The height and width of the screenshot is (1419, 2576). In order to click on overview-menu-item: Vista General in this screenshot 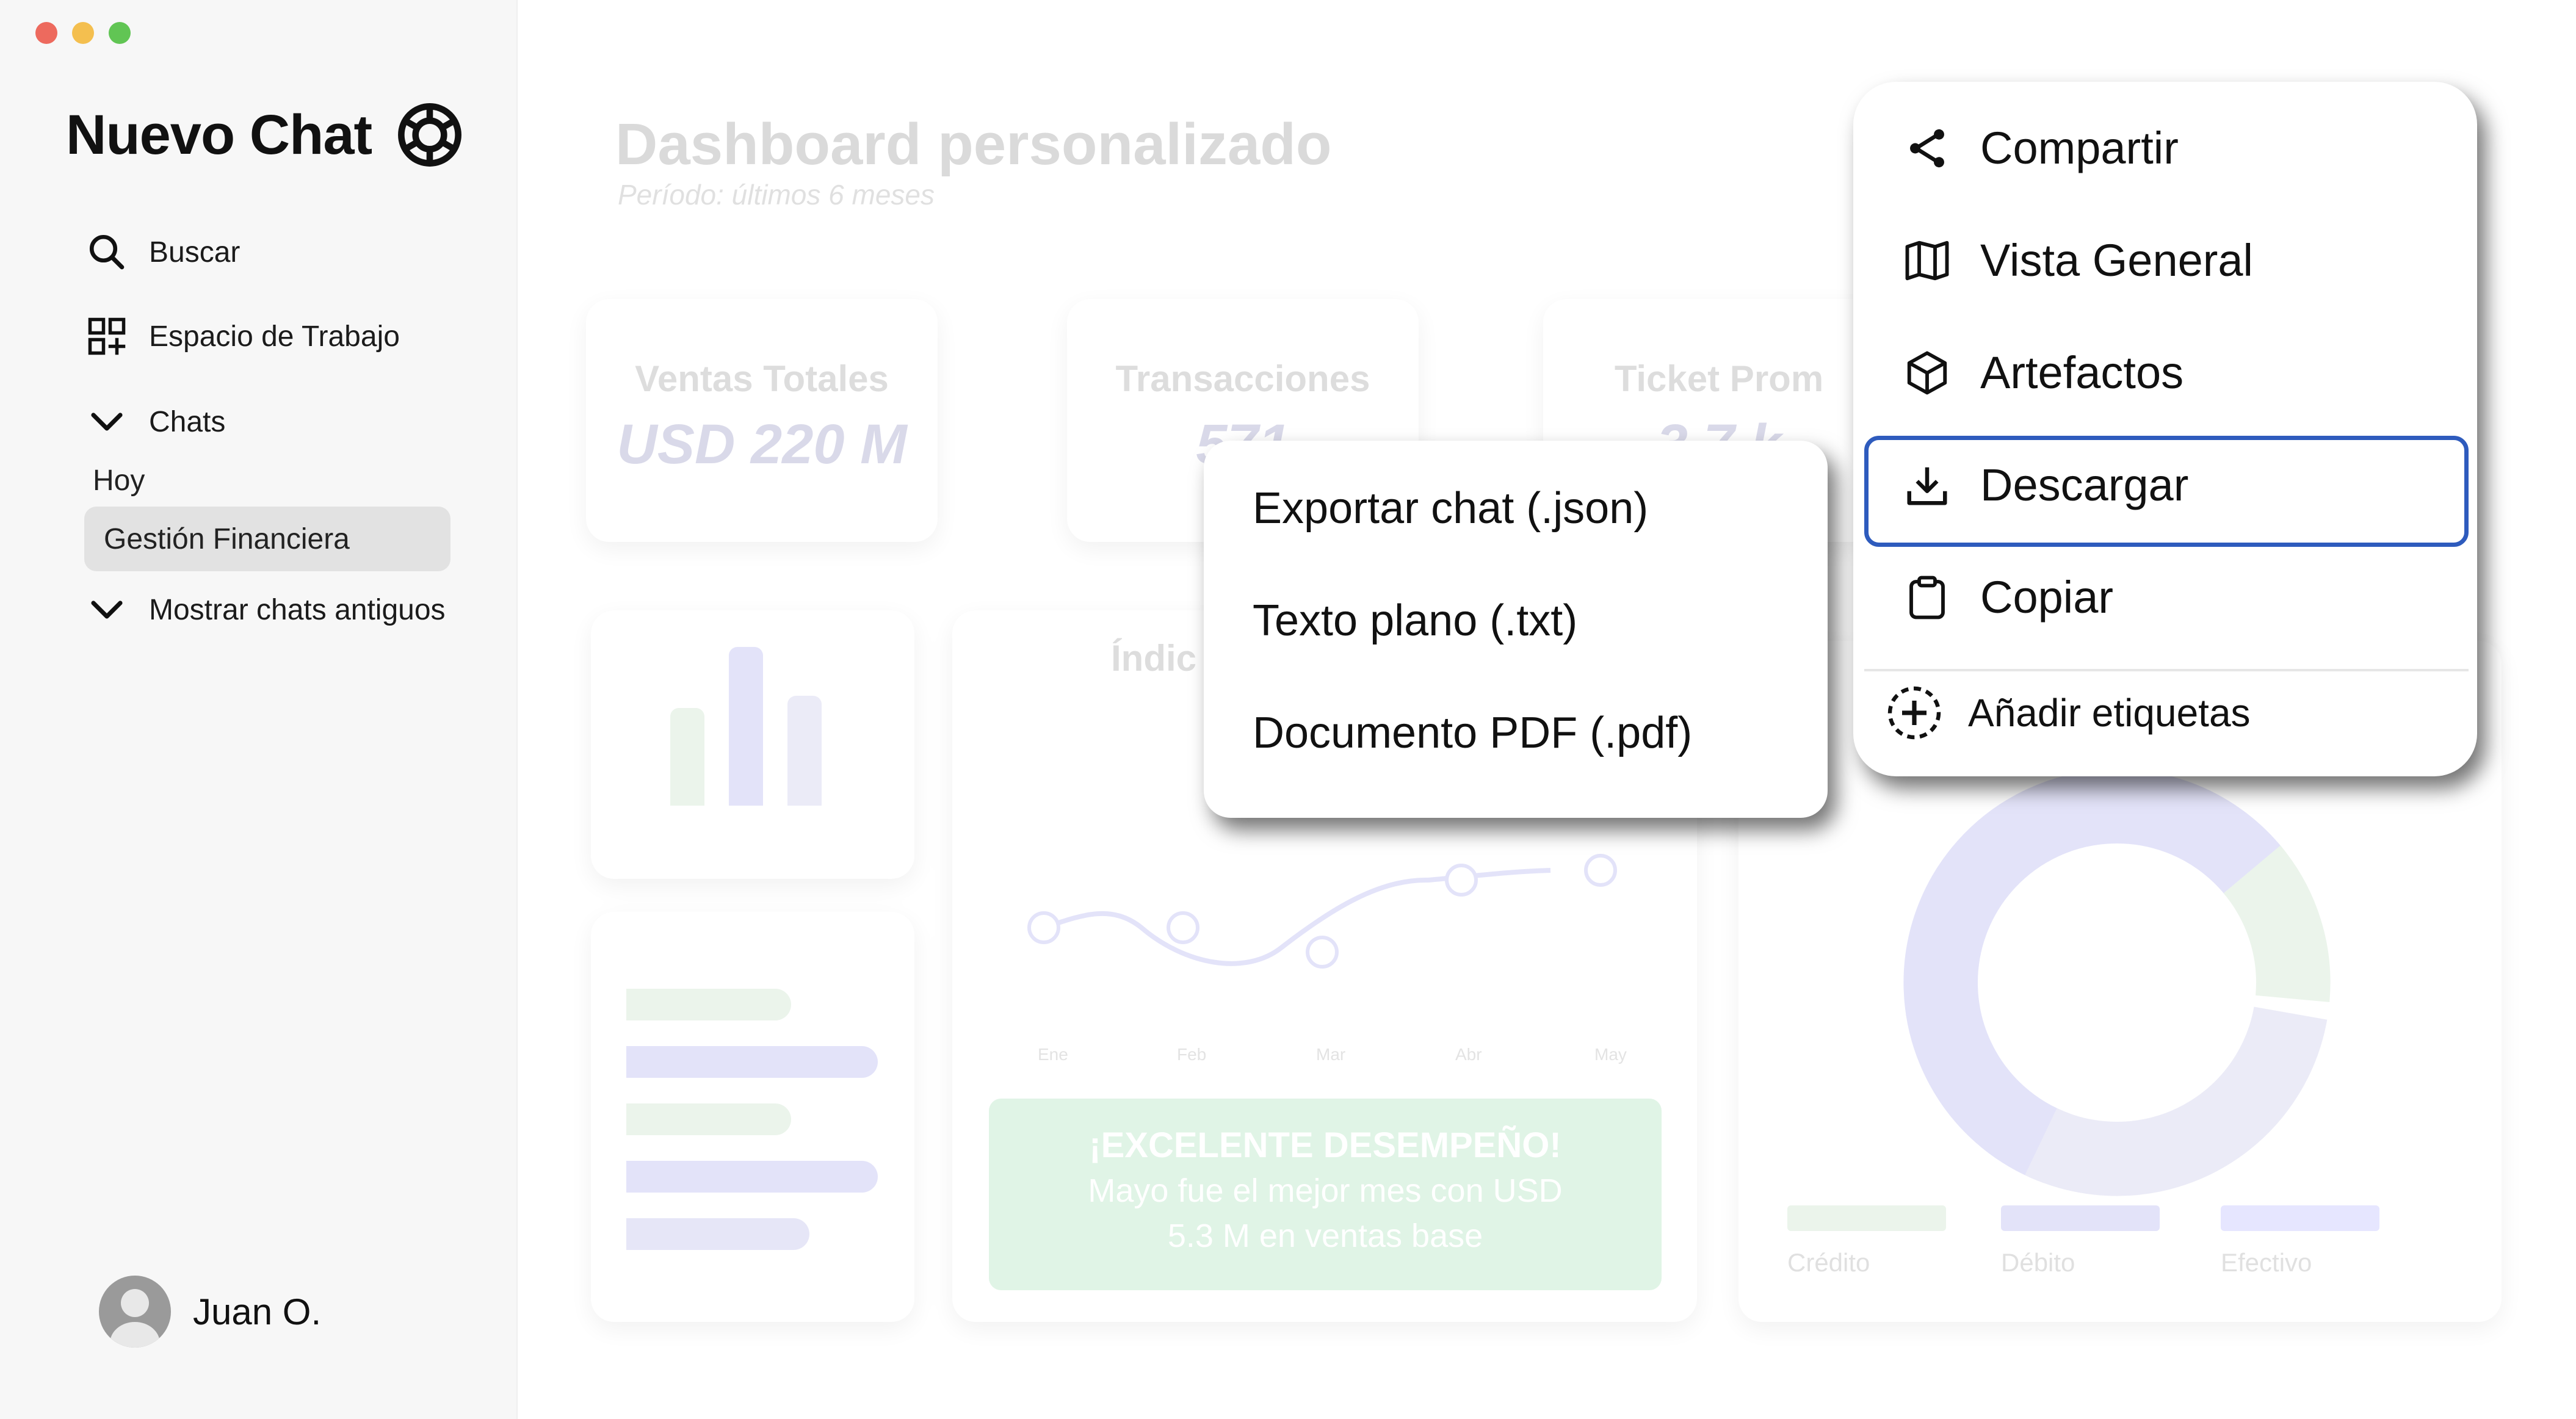, I will do `click(2078, 260)`.